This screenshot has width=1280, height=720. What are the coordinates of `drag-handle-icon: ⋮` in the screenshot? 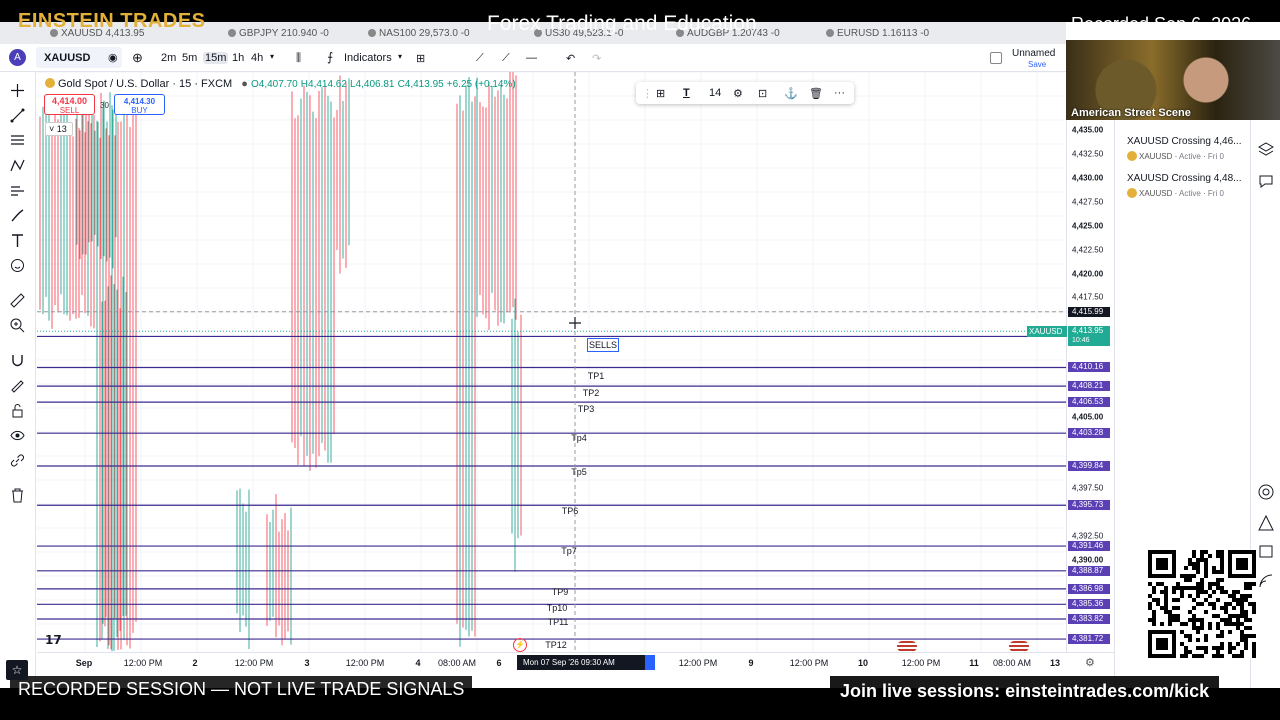 It's located at (647, 93).